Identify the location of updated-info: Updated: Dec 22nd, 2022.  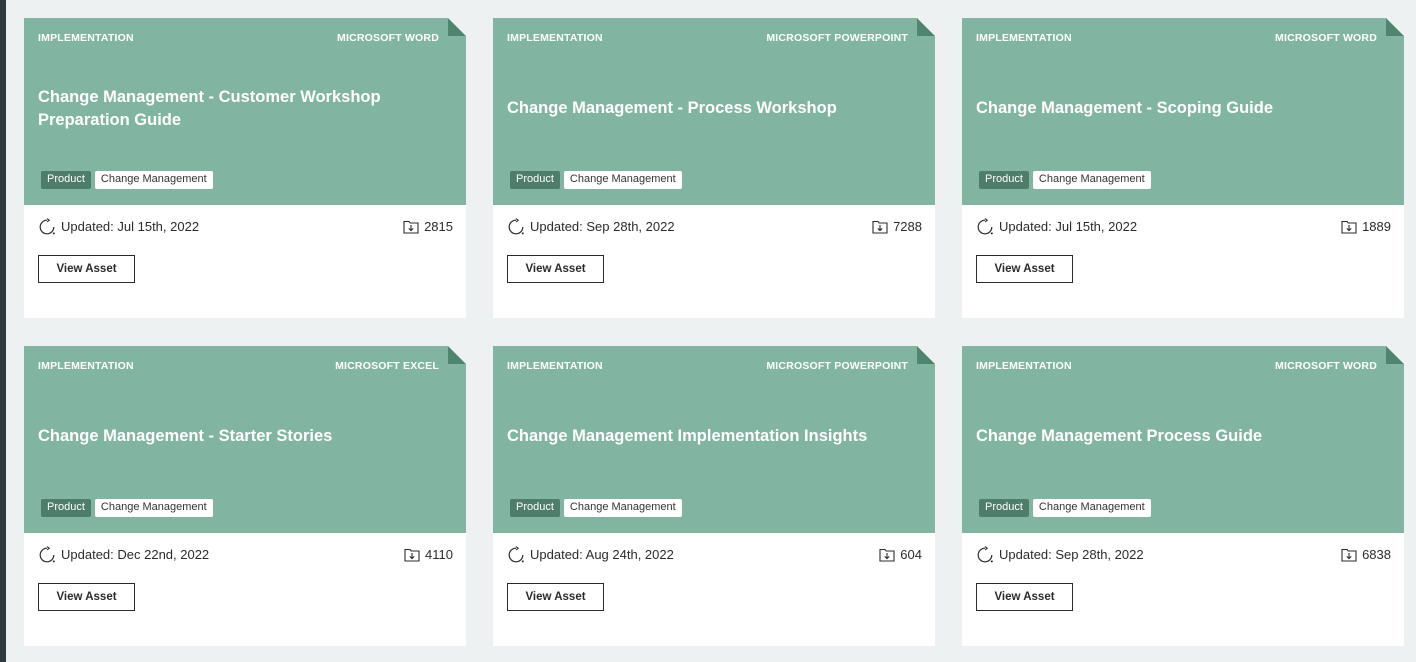
(124, 554).